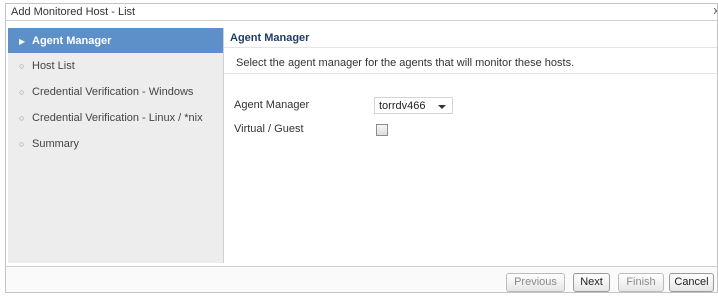 The width and height of the screenshot is (718, 296). Describe the element at coordinates (73, 12) in the screenshot. I see `dialog-title: Add Monitored Host - List` at that location.